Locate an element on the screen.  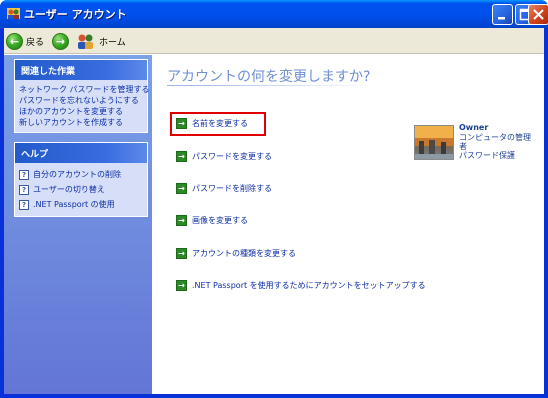
minimize-button is located at coordinates (502, 14).